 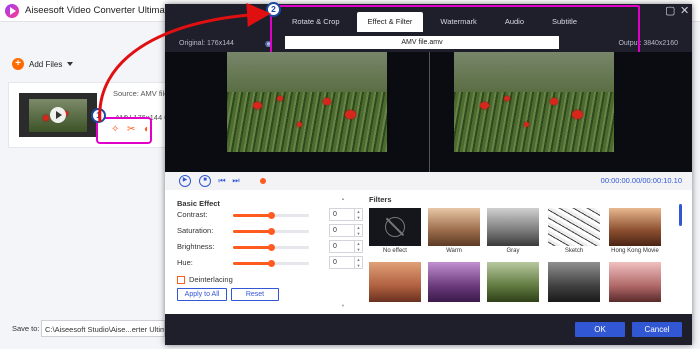 What do you see at coordinates (635, 227) in the screenshot?
I see `filter-hong-kong-movie` at bounding box center [635, 227].